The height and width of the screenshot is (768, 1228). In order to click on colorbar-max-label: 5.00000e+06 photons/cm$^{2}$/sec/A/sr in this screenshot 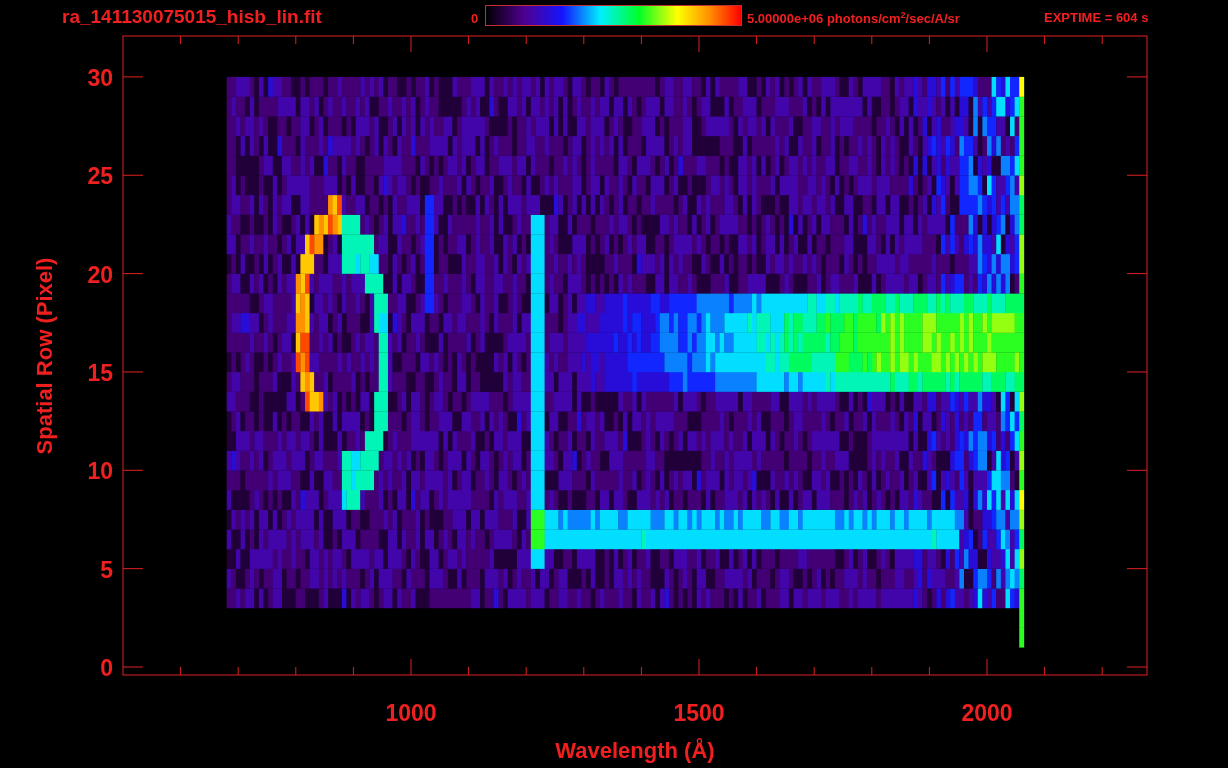, I will do `click(853, 18)`.